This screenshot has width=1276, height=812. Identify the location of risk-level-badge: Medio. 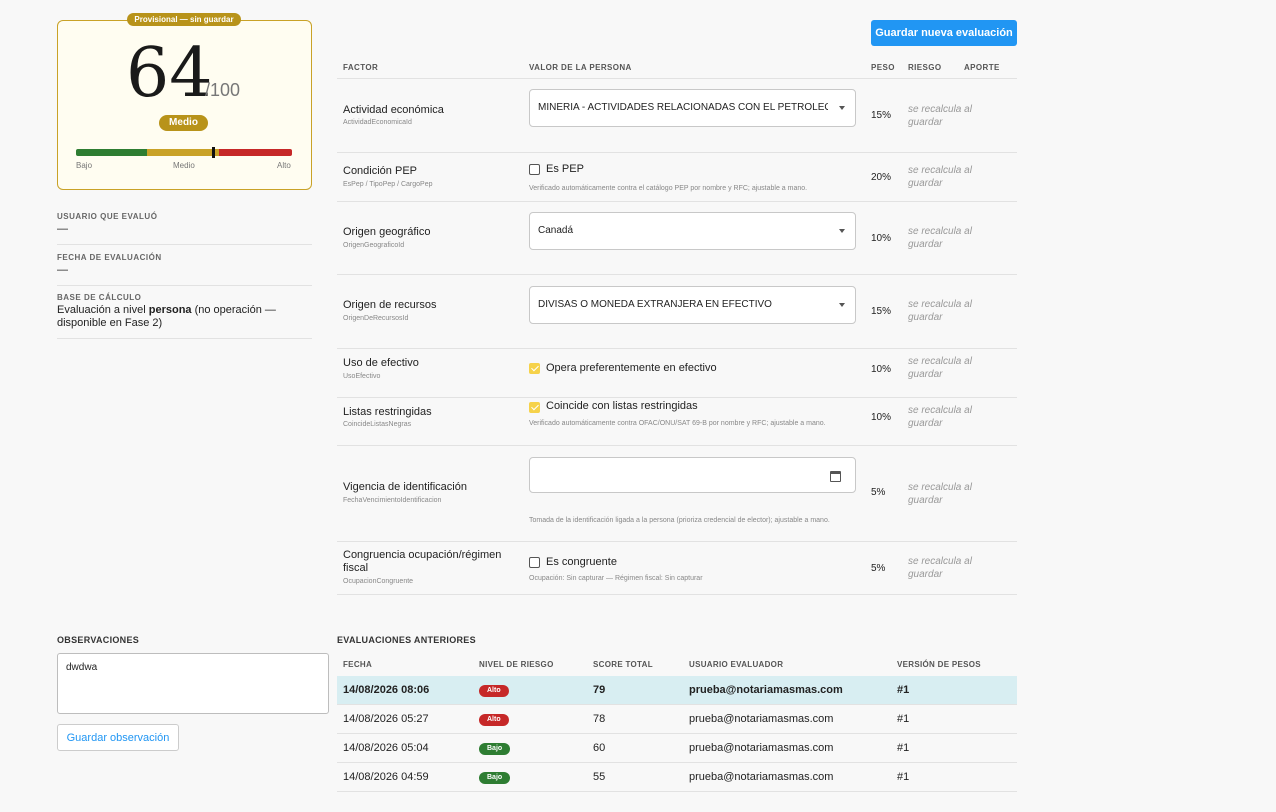
(183, 123).